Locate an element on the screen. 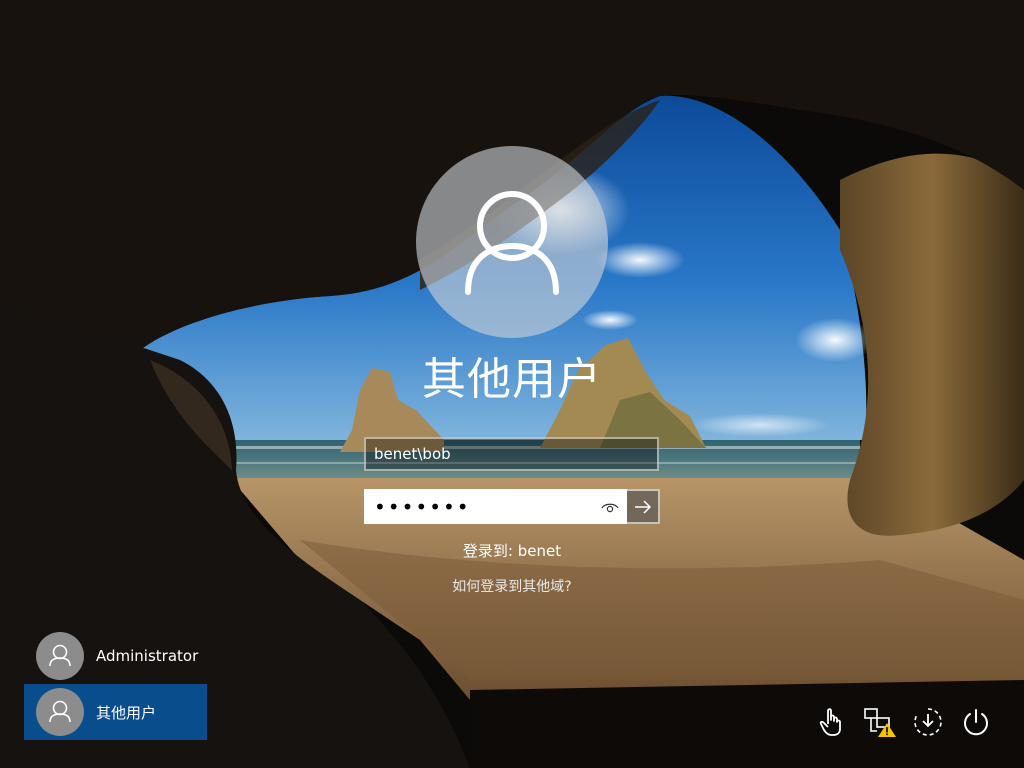 Image resolution: width=1024 pixels, height=768 pixels. power-icon is located at coordinates (976, 722).